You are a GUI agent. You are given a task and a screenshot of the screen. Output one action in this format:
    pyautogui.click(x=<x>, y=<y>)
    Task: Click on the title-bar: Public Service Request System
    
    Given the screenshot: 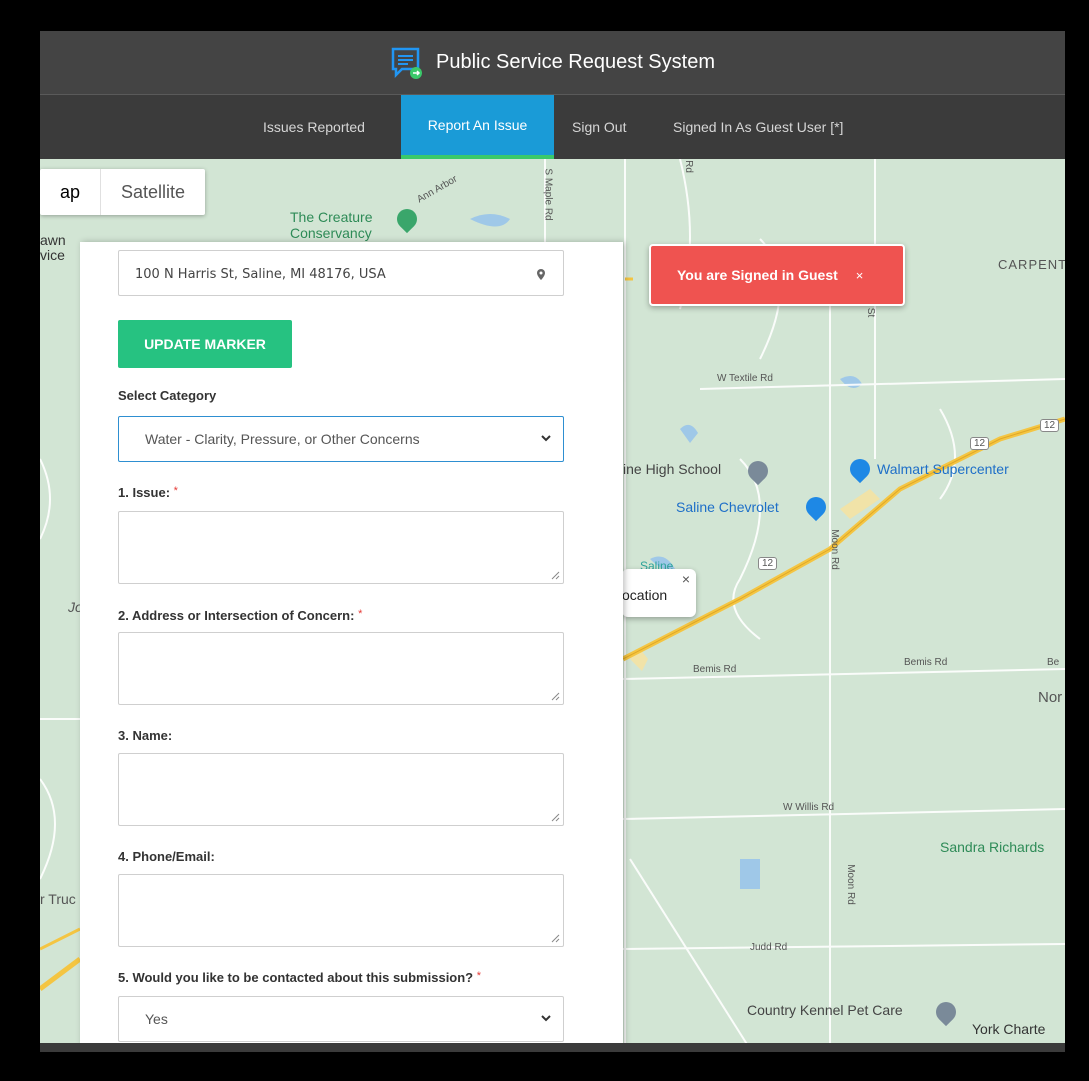 What is the action you would take?
    pyautogui.click(x=552, y=63)
    